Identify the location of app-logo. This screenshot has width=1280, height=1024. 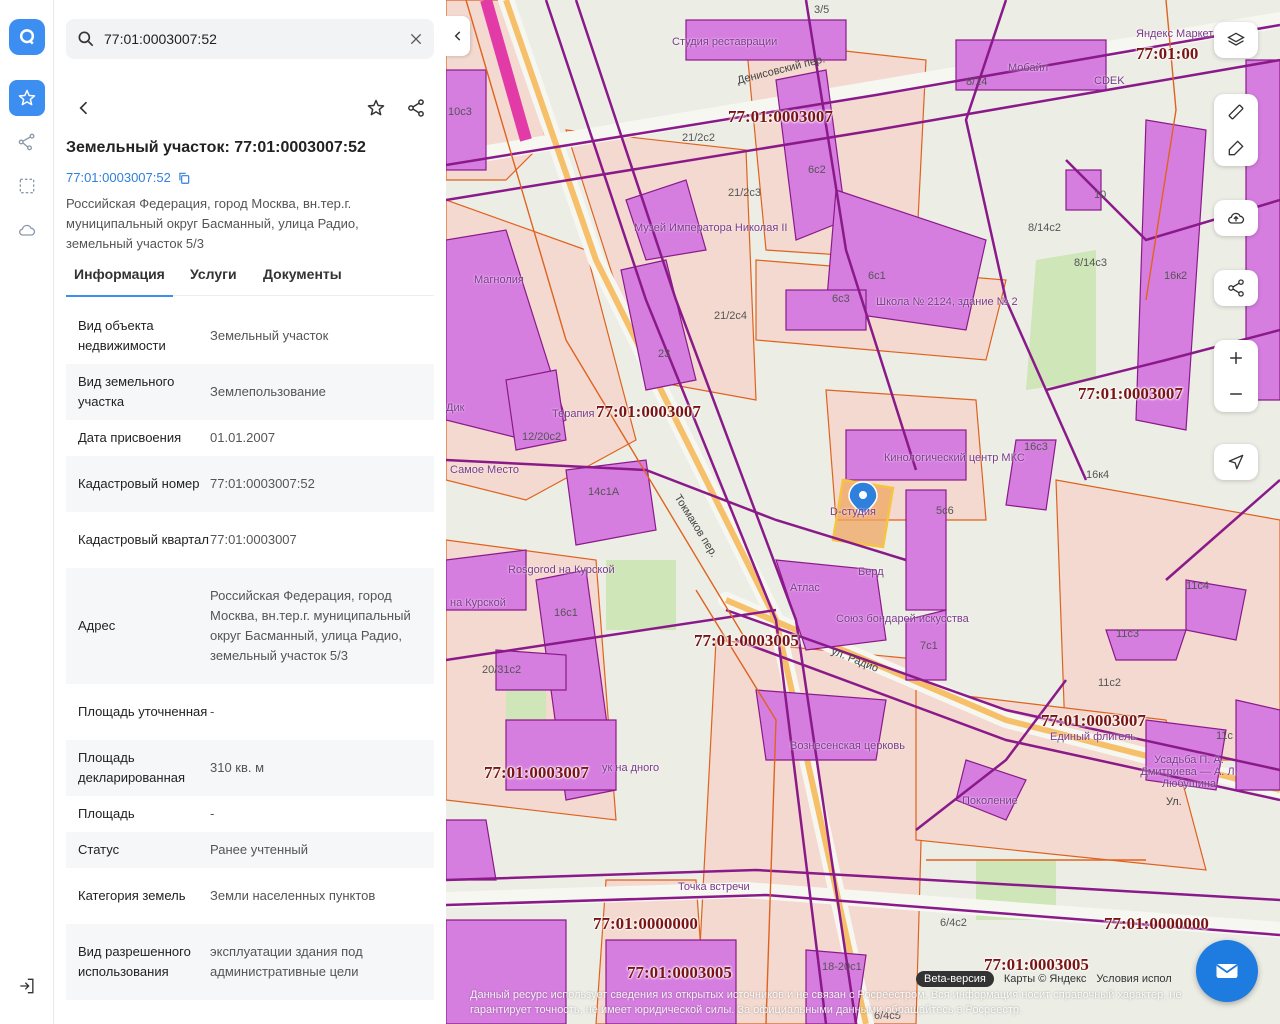
(27, 37).